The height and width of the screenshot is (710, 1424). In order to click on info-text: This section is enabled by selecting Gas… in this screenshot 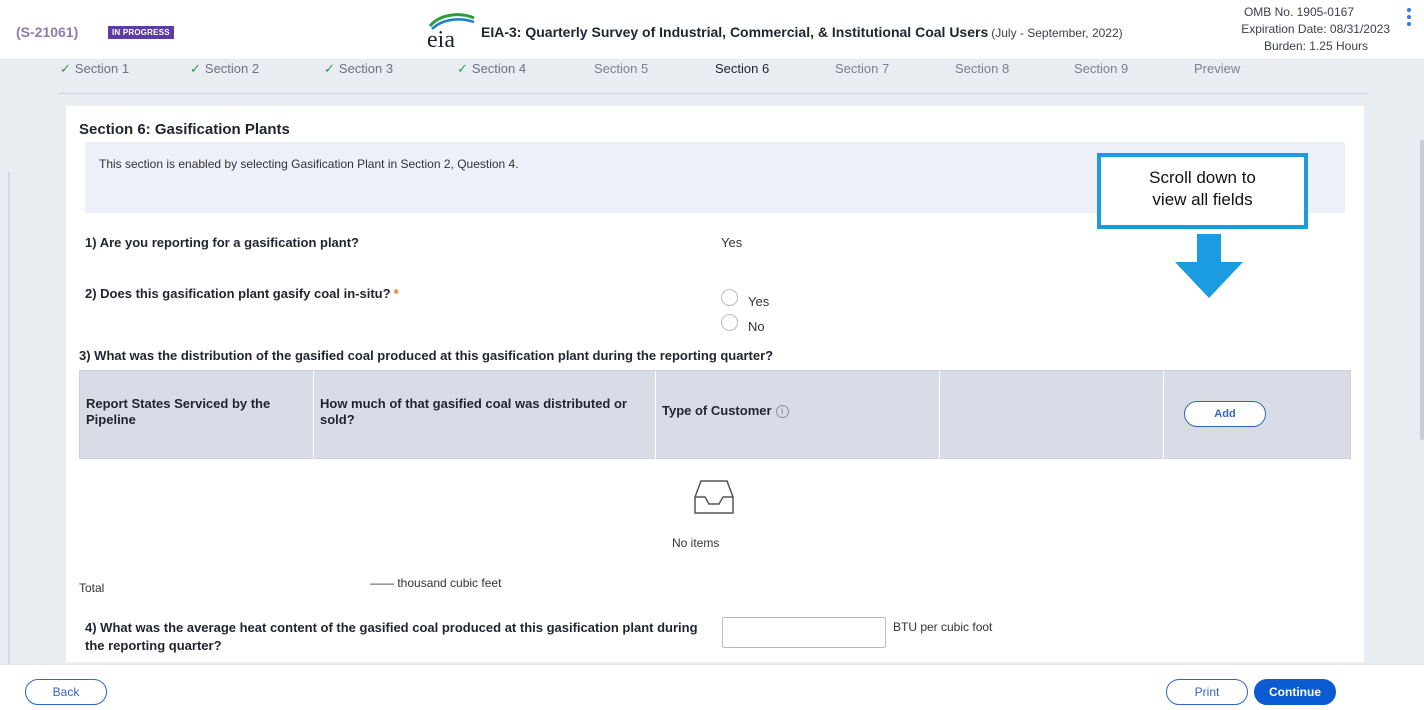, I will do `click(309, 164)`.